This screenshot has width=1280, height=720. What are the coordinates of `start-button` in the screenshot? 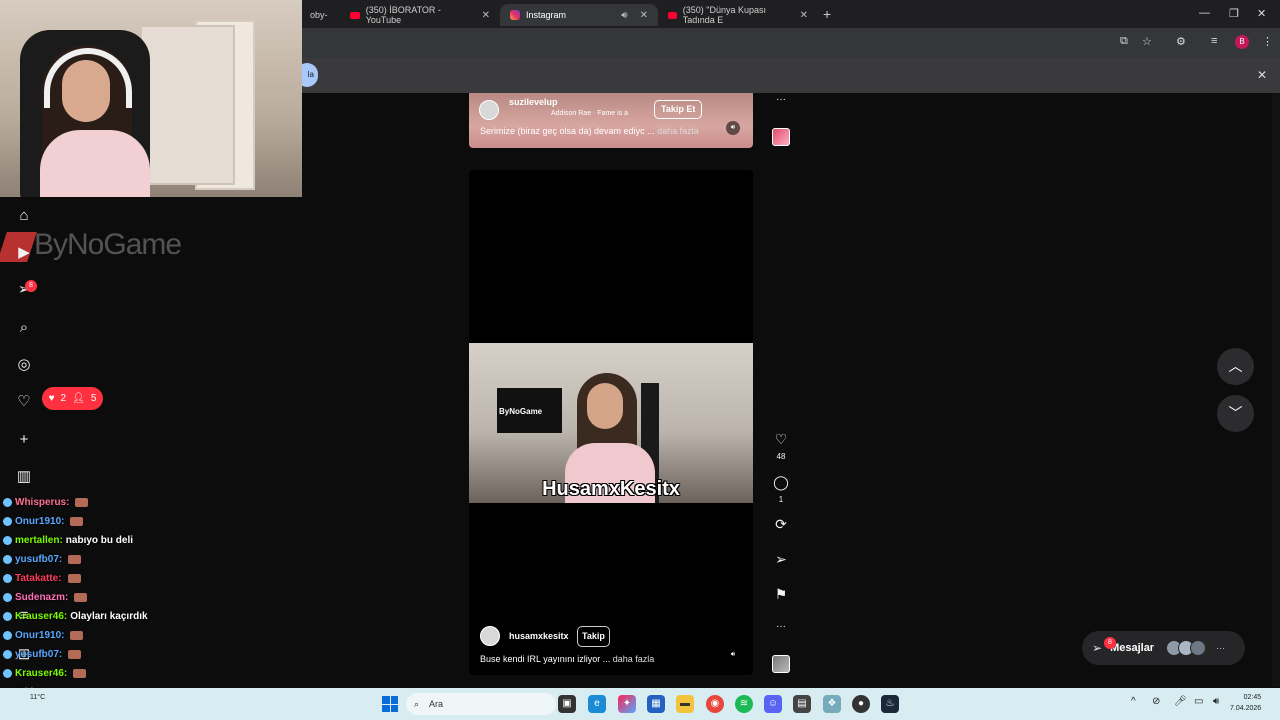 It's located at (390, 704).